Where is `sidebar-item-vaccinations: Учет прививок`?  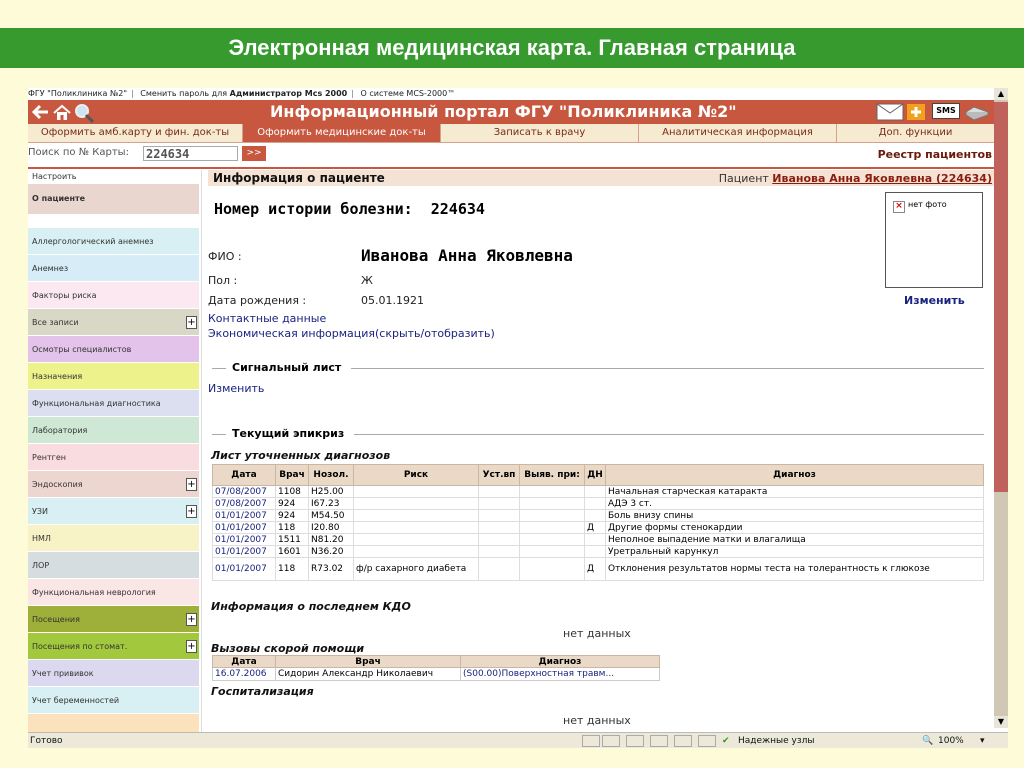 sidebar-item-vaccinations: Учет прививок is located at coordinates (113, 673).